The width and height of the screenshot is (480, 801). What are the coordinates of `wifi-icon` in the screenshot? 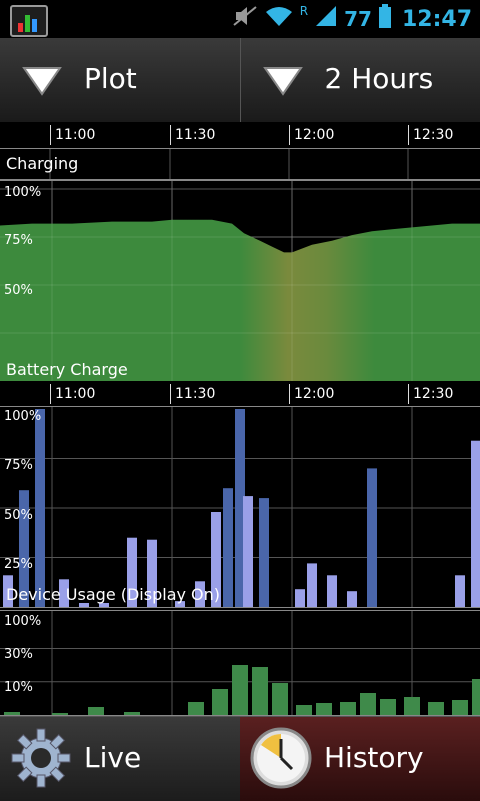 It's located at (279, 19).